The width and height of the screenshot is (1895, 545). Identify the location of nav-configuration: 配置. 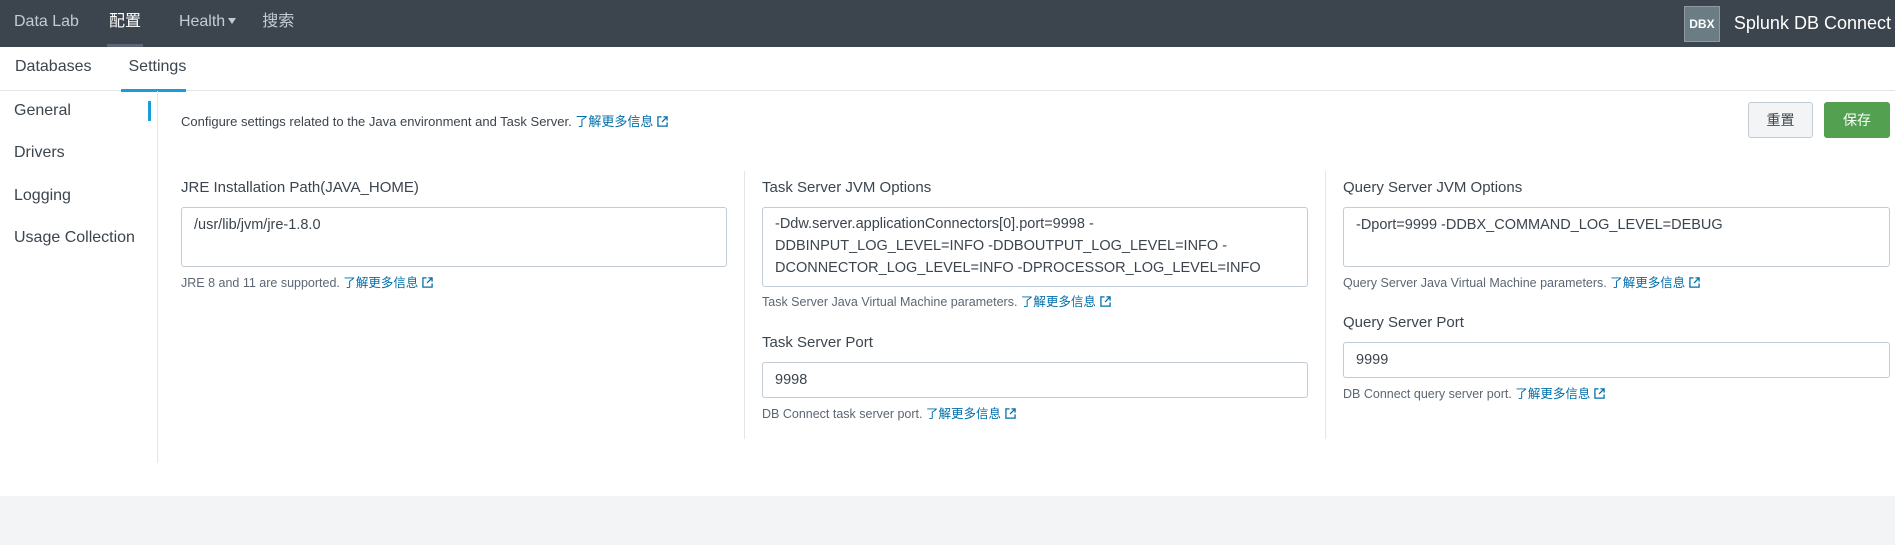
(125, 23).